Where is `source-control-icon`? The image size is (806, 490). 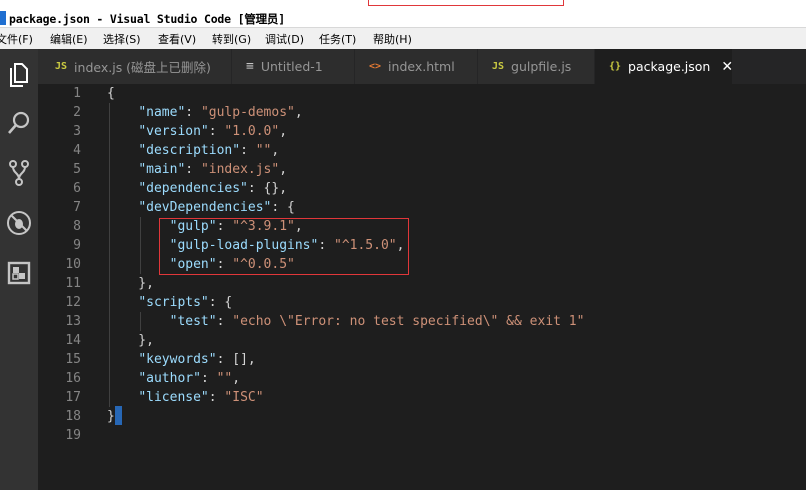 source-control-icon is located at coordinates (19, 173).